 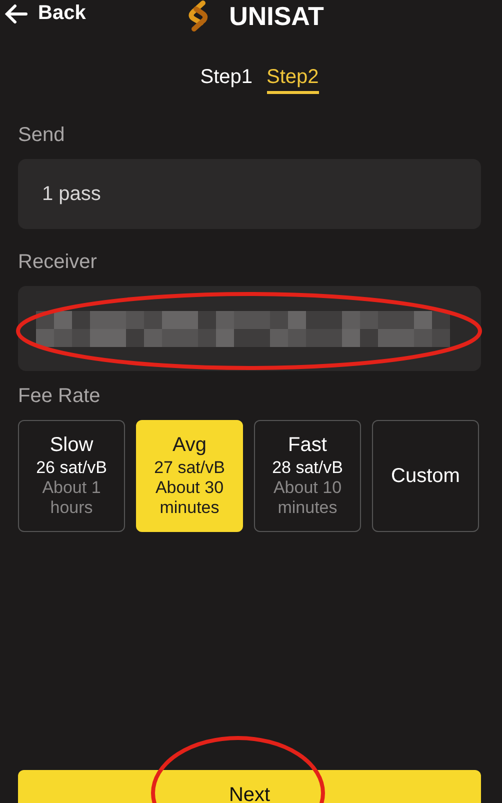 I want to click on back-arrow-icon, so click(x=16, y=14).